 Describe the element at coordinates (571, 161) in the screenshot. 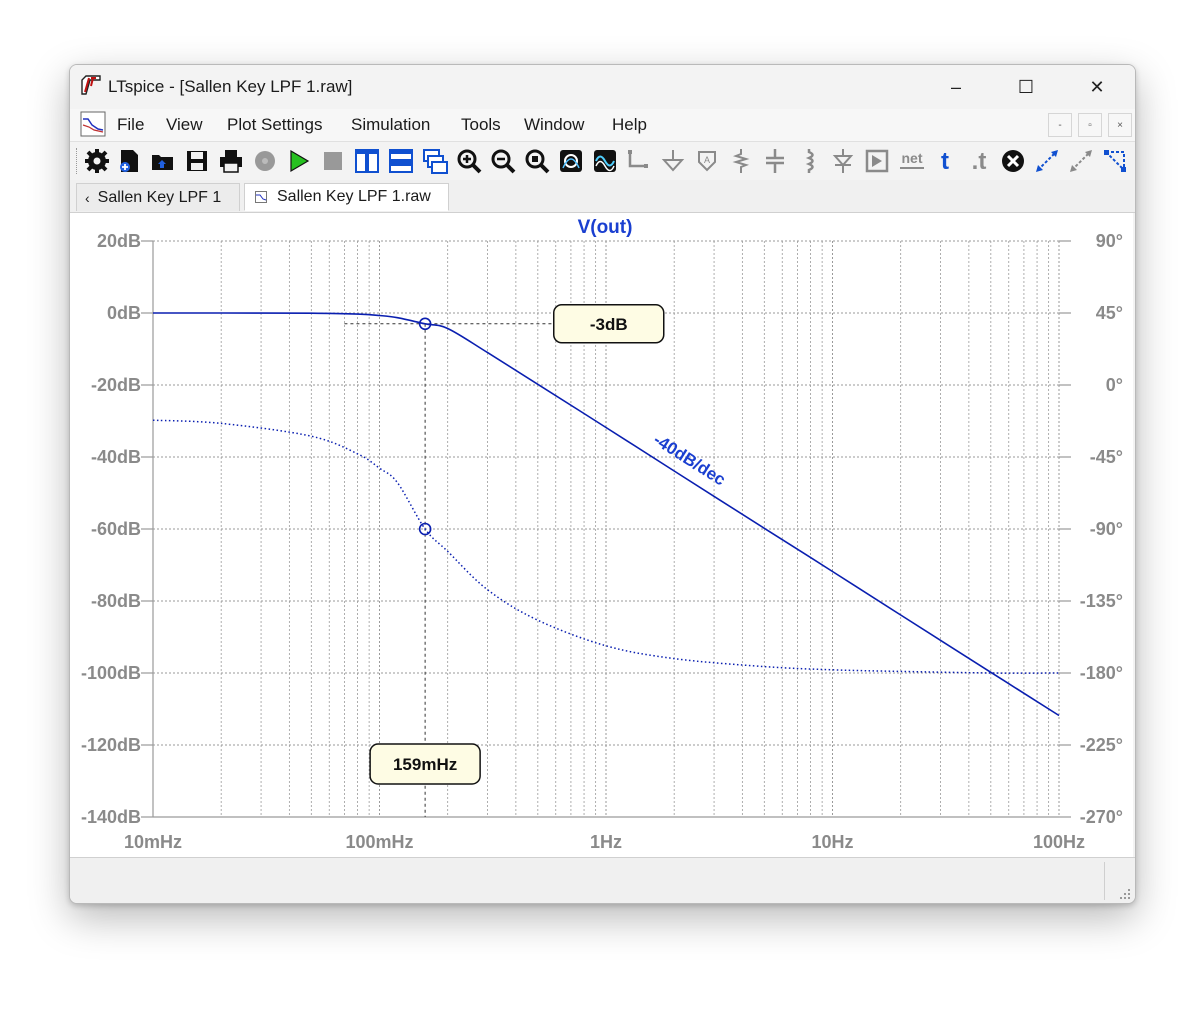

I see `autorange-icon` at that location.